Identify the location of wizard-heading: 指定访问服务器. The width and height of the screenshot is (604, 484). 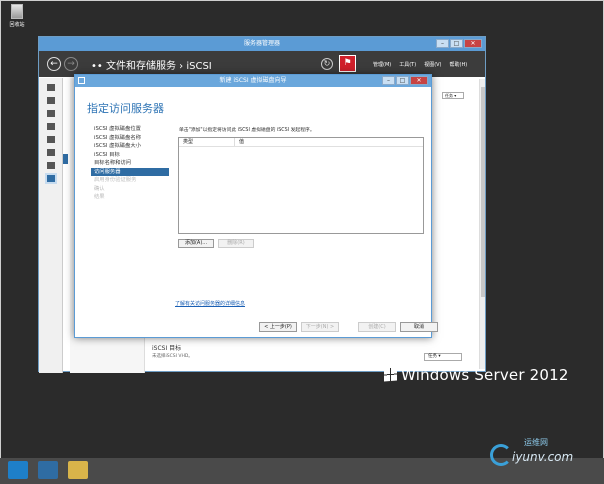
(125, 108).